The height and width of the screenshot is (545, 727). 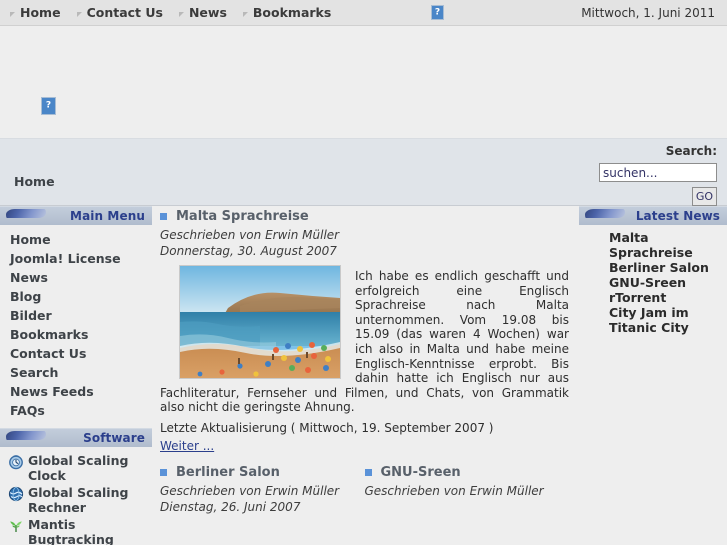 I want to click on news-item-gnu-sreen: GNU-Sreen, so click(x=666, y=282).